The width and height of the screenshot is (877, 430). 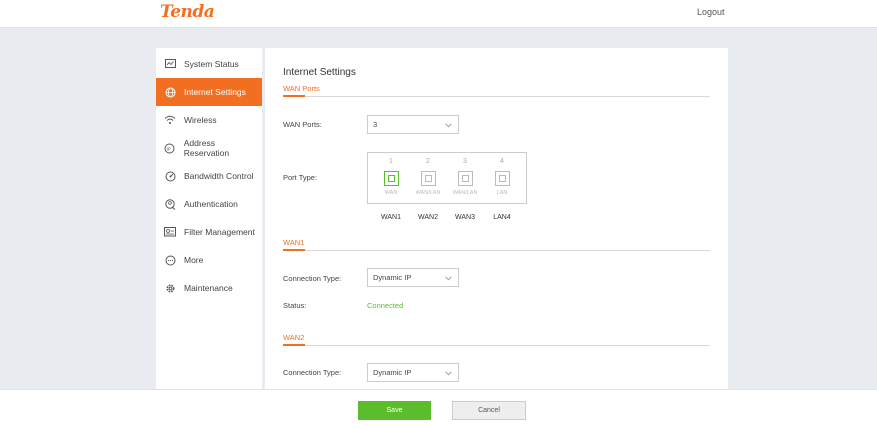 I want to click on port-number: 1, so click(x=391, y=161).